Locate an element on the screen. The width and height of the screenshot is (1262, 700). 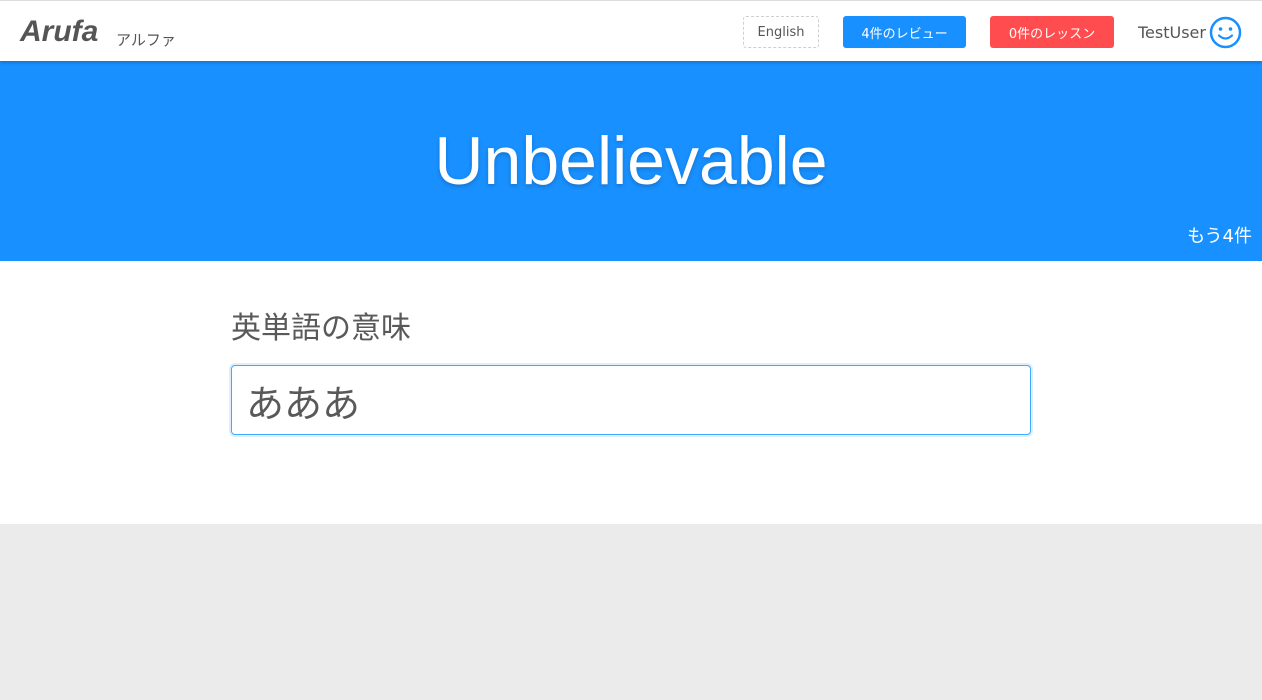
remaining-count: もう4件 is located at coordinates (1219, 236).